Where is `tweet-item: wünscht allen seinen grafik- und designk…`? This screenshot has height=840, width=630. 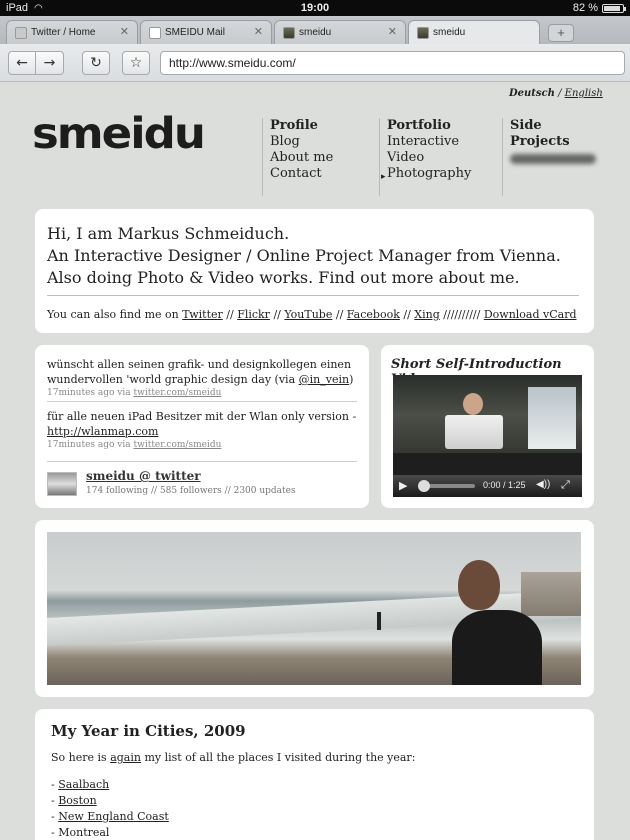 tweet-item: wünscht allen seinen grafik- und designk… is located at coordinates (200, 378).